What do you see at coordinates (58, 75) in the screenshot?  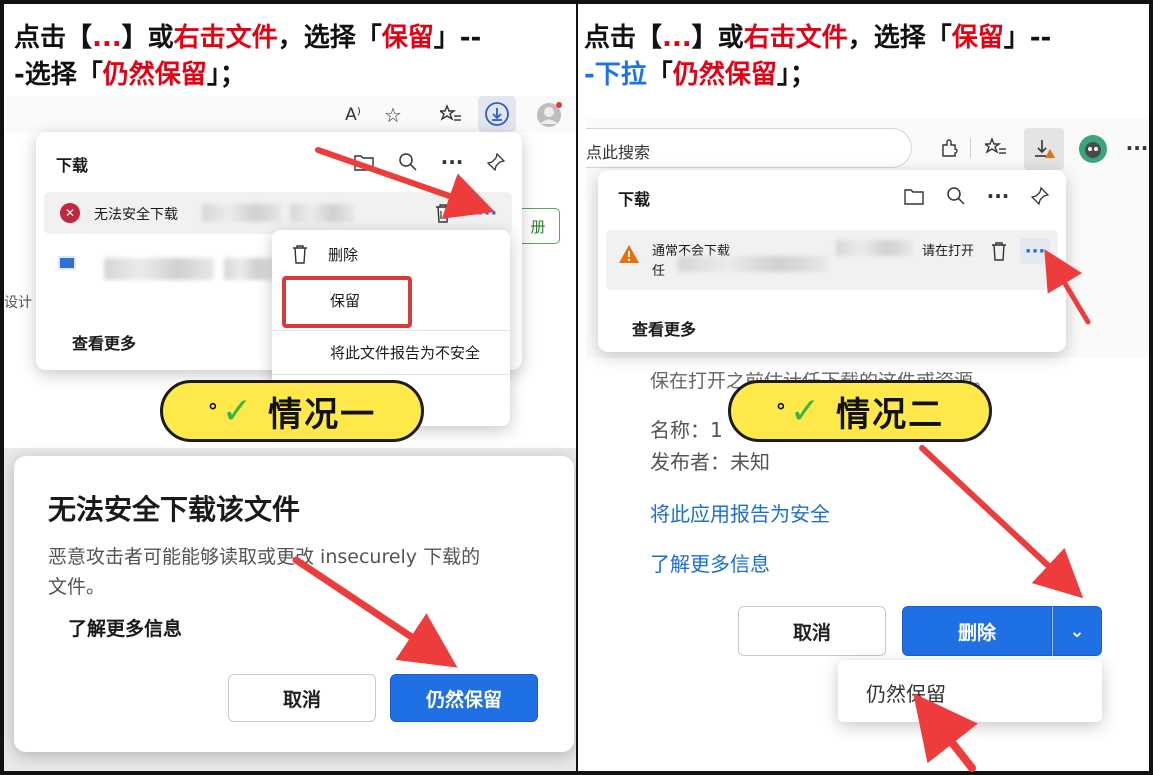 I see `title-text: -选择「` at bounding box center [58, 75].